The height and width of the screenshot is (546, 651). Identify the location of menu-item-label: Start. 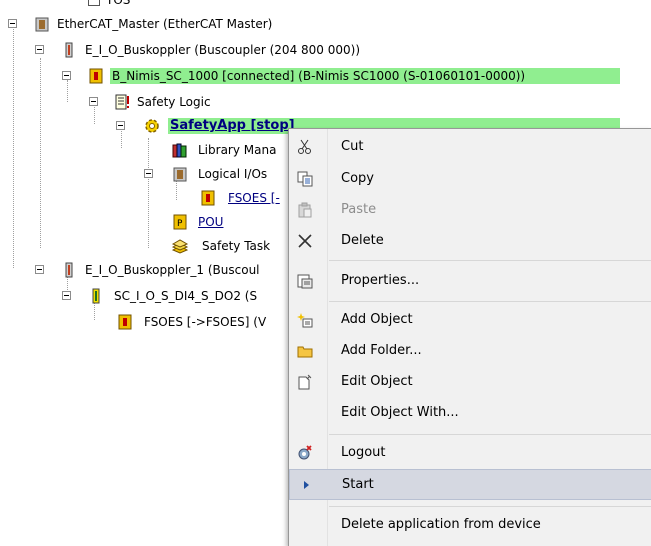
(358, 484).